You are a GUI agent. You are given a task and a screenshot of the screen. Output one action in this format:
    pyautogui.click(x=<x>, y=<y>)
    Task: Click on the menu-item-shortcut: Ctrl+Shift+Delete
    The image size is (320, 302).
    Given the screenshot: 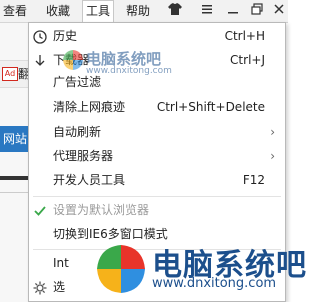 What is the action you would take?
    pyautogui.click(x=210, y=107)
    